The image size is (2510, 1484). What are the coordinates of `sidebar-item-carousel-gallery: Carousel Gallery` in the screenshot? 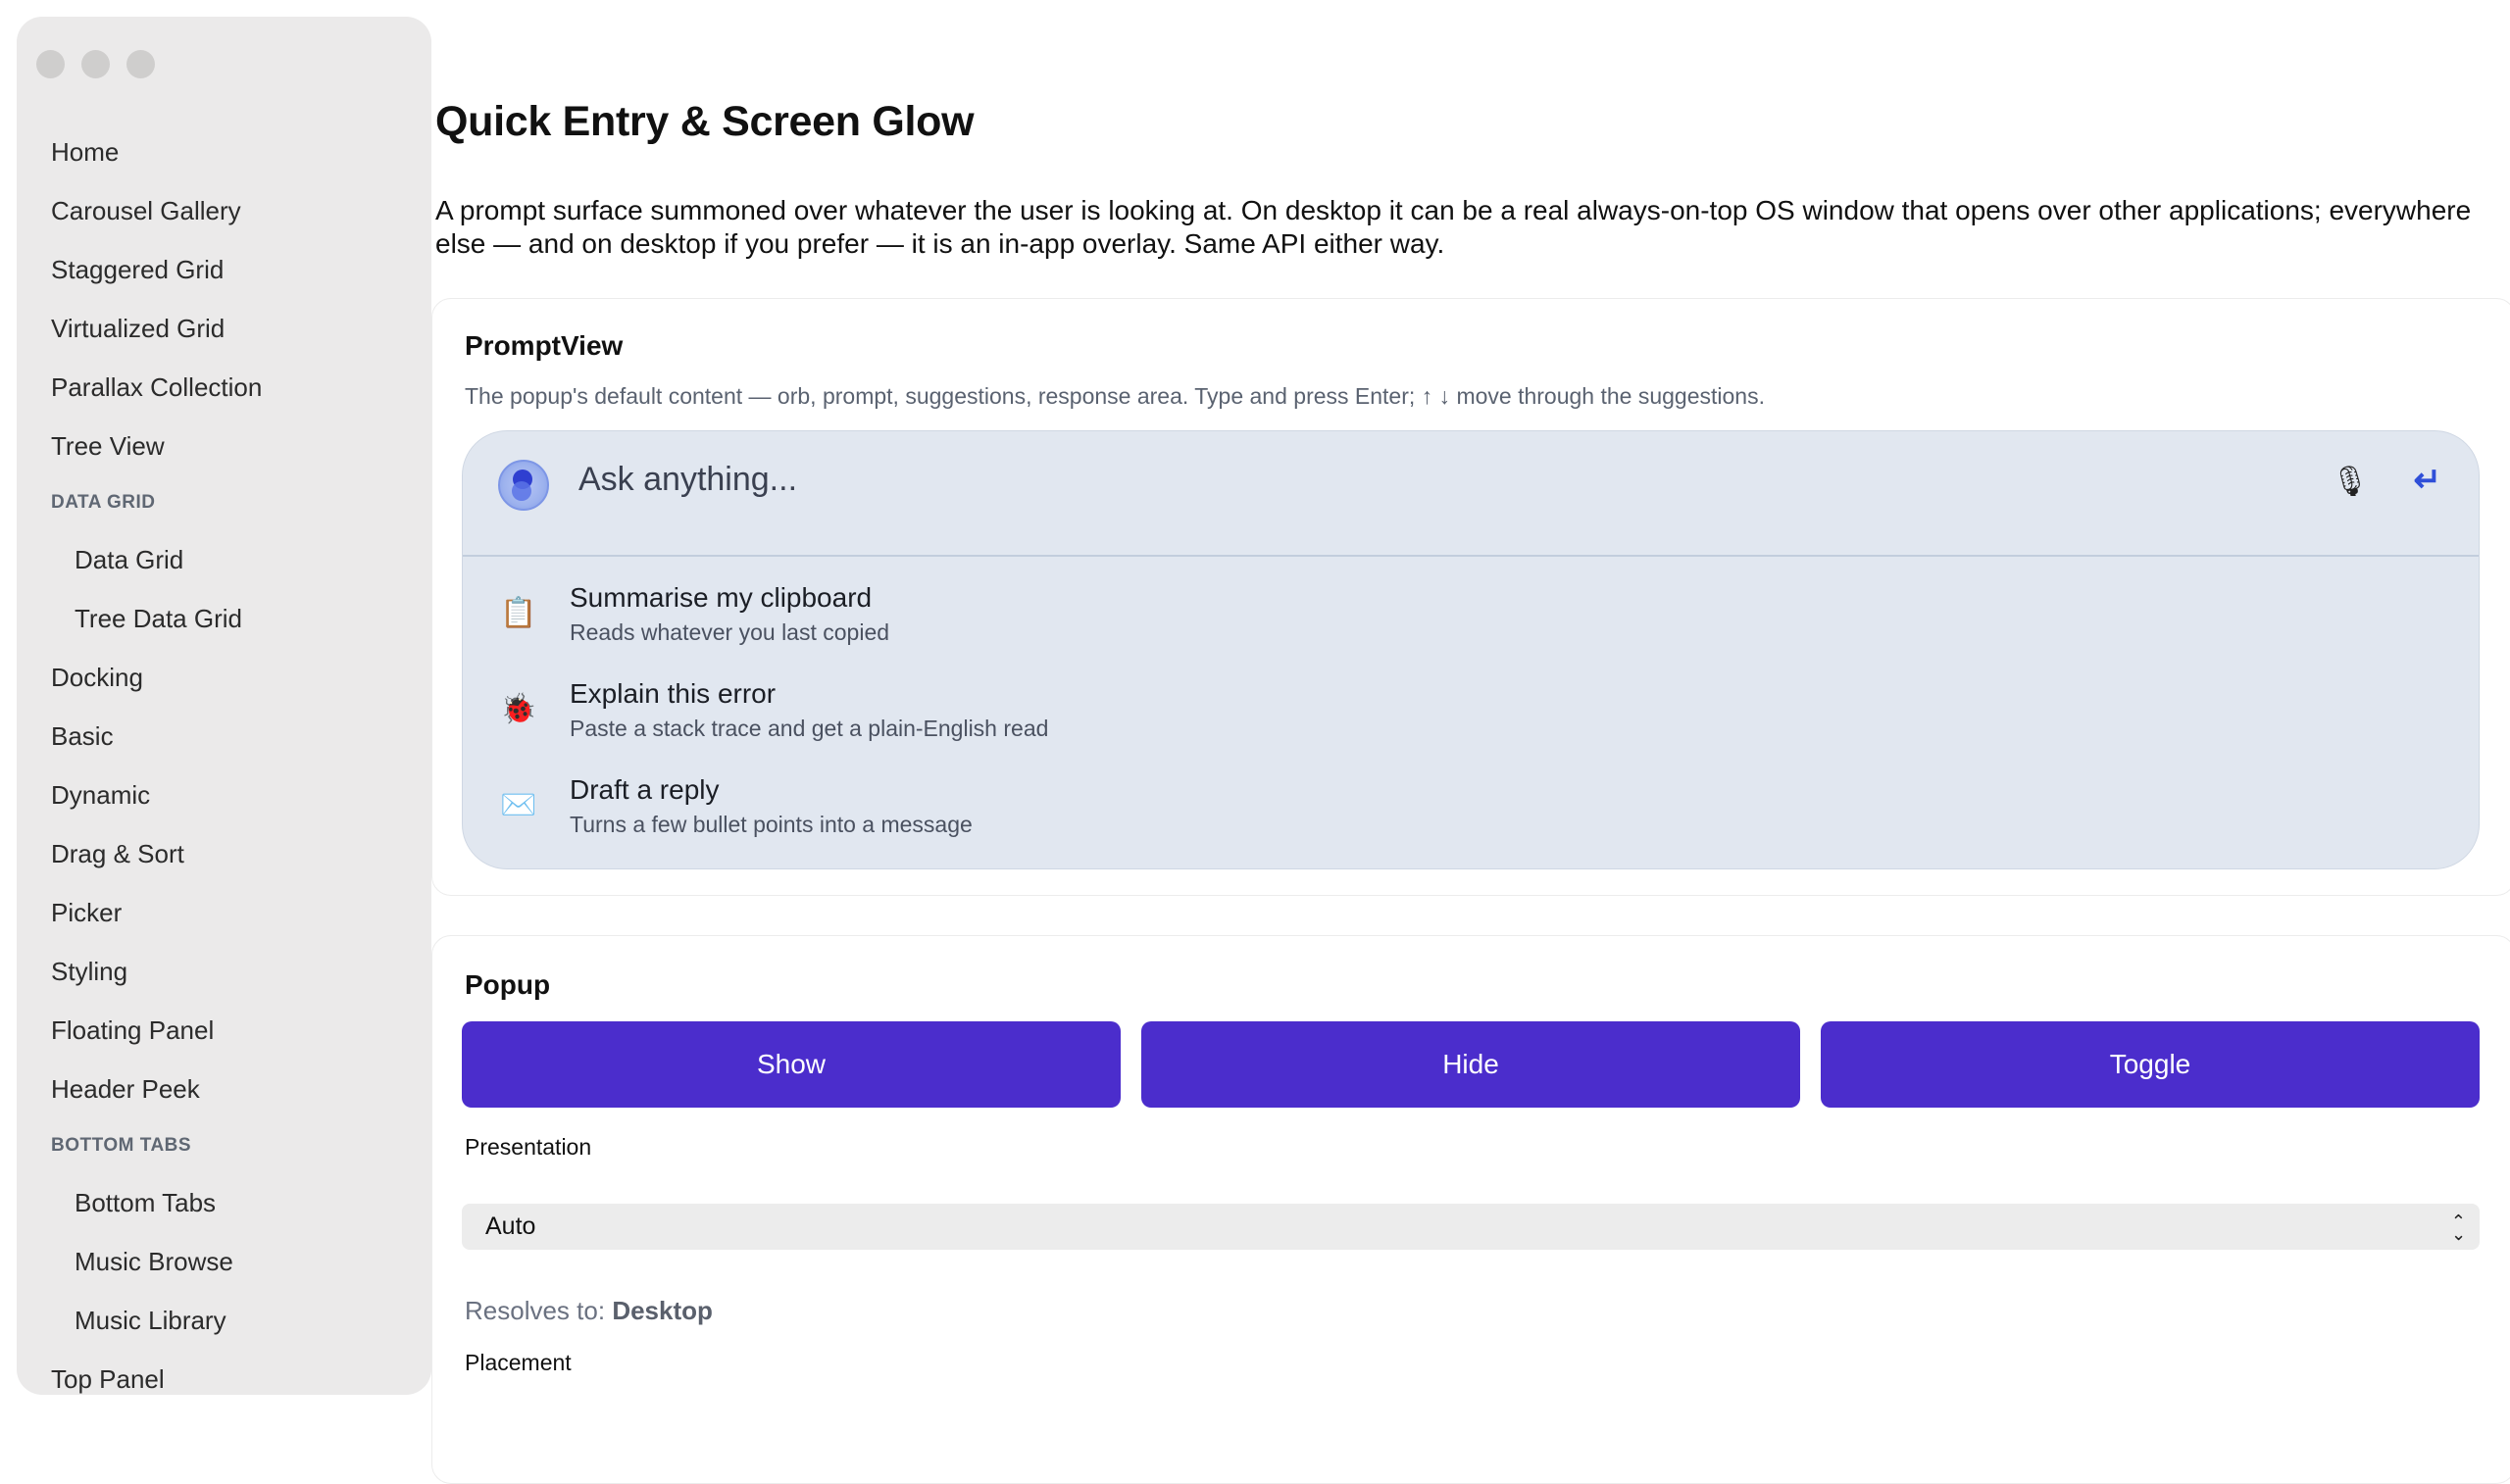 It's located at (224, 210).